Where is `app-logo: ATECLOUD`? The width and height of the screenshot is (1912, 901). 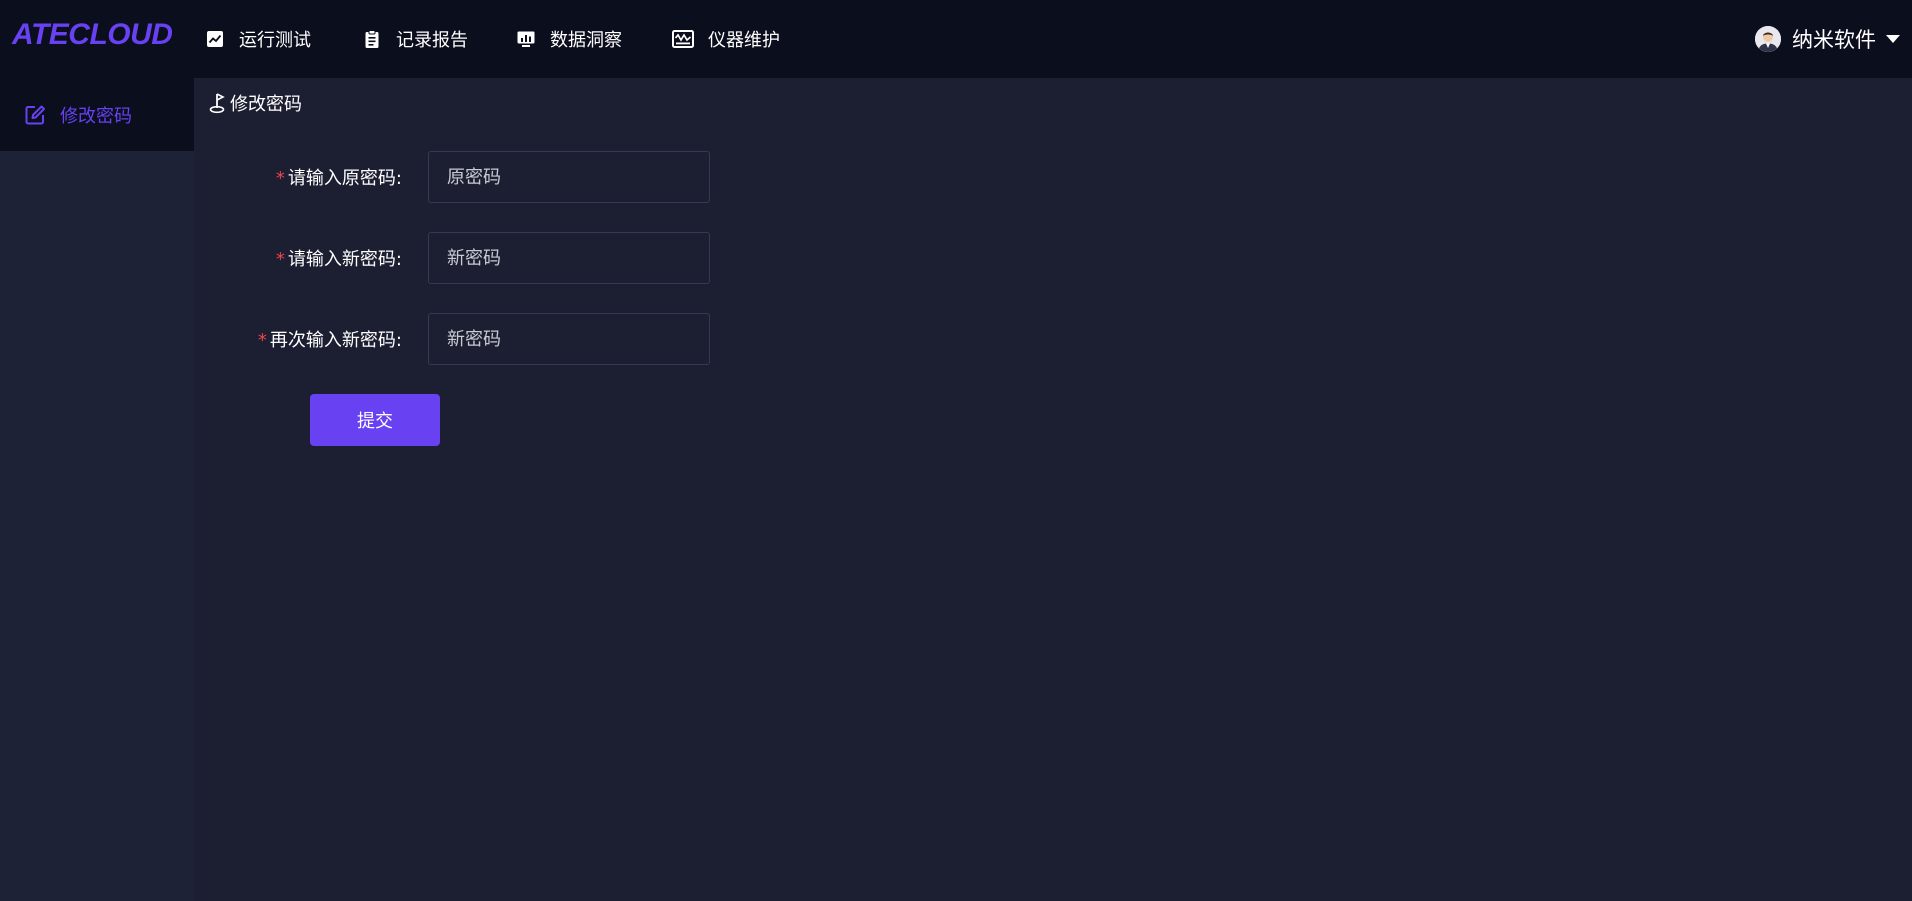
app-logo: ATECLOUD is located at coordinates (92, 35).